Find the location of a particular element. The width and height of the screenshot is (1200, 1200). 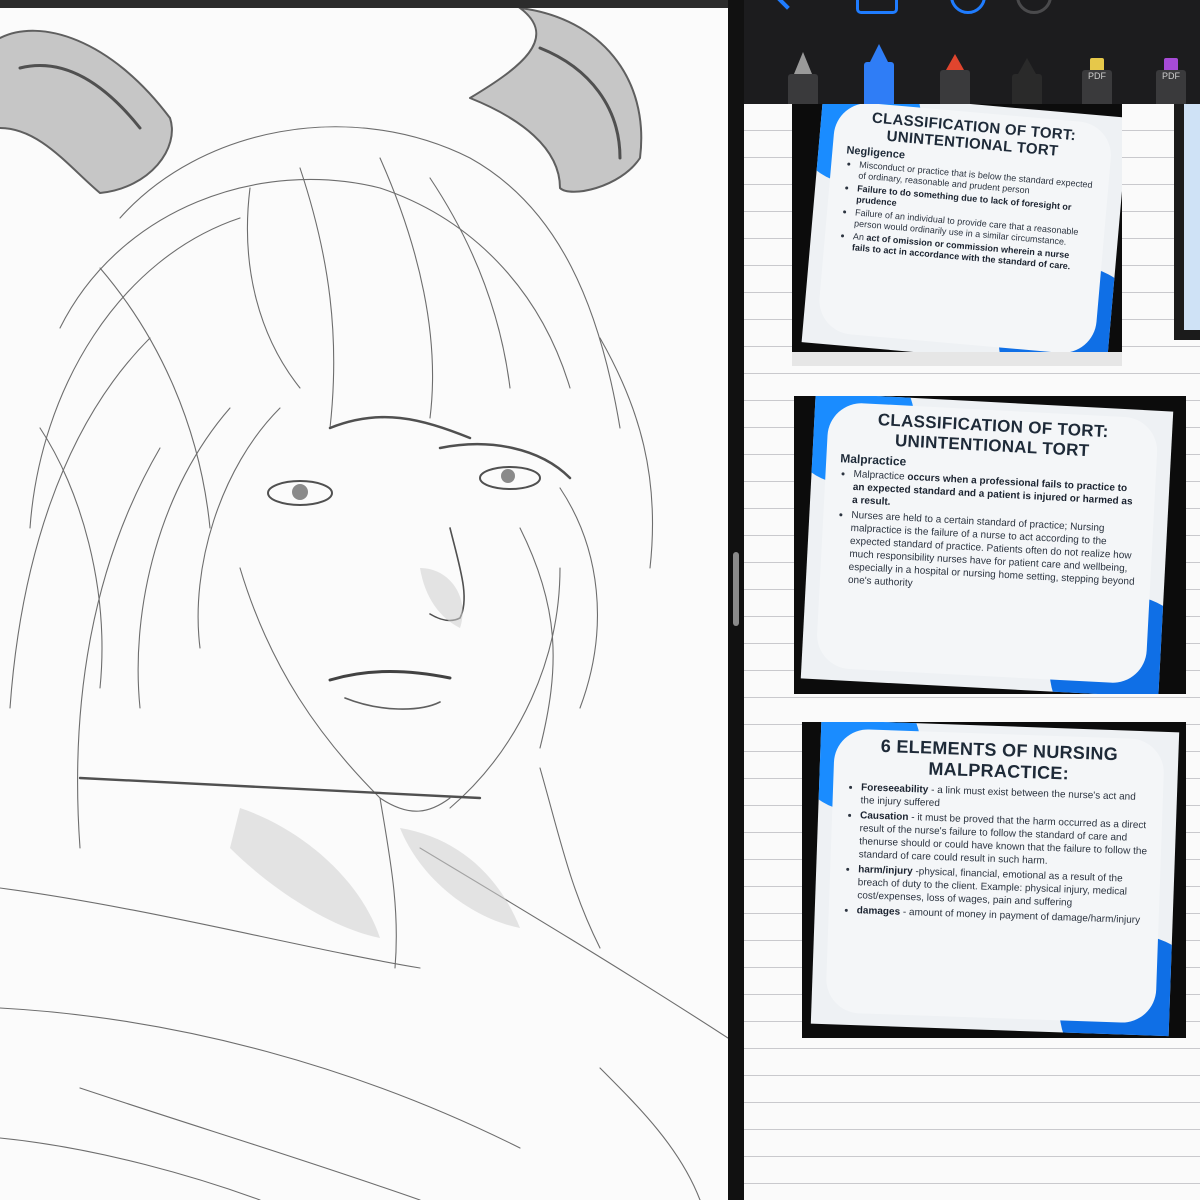

fountain-pen-icon is located at coordinates (803, 78).